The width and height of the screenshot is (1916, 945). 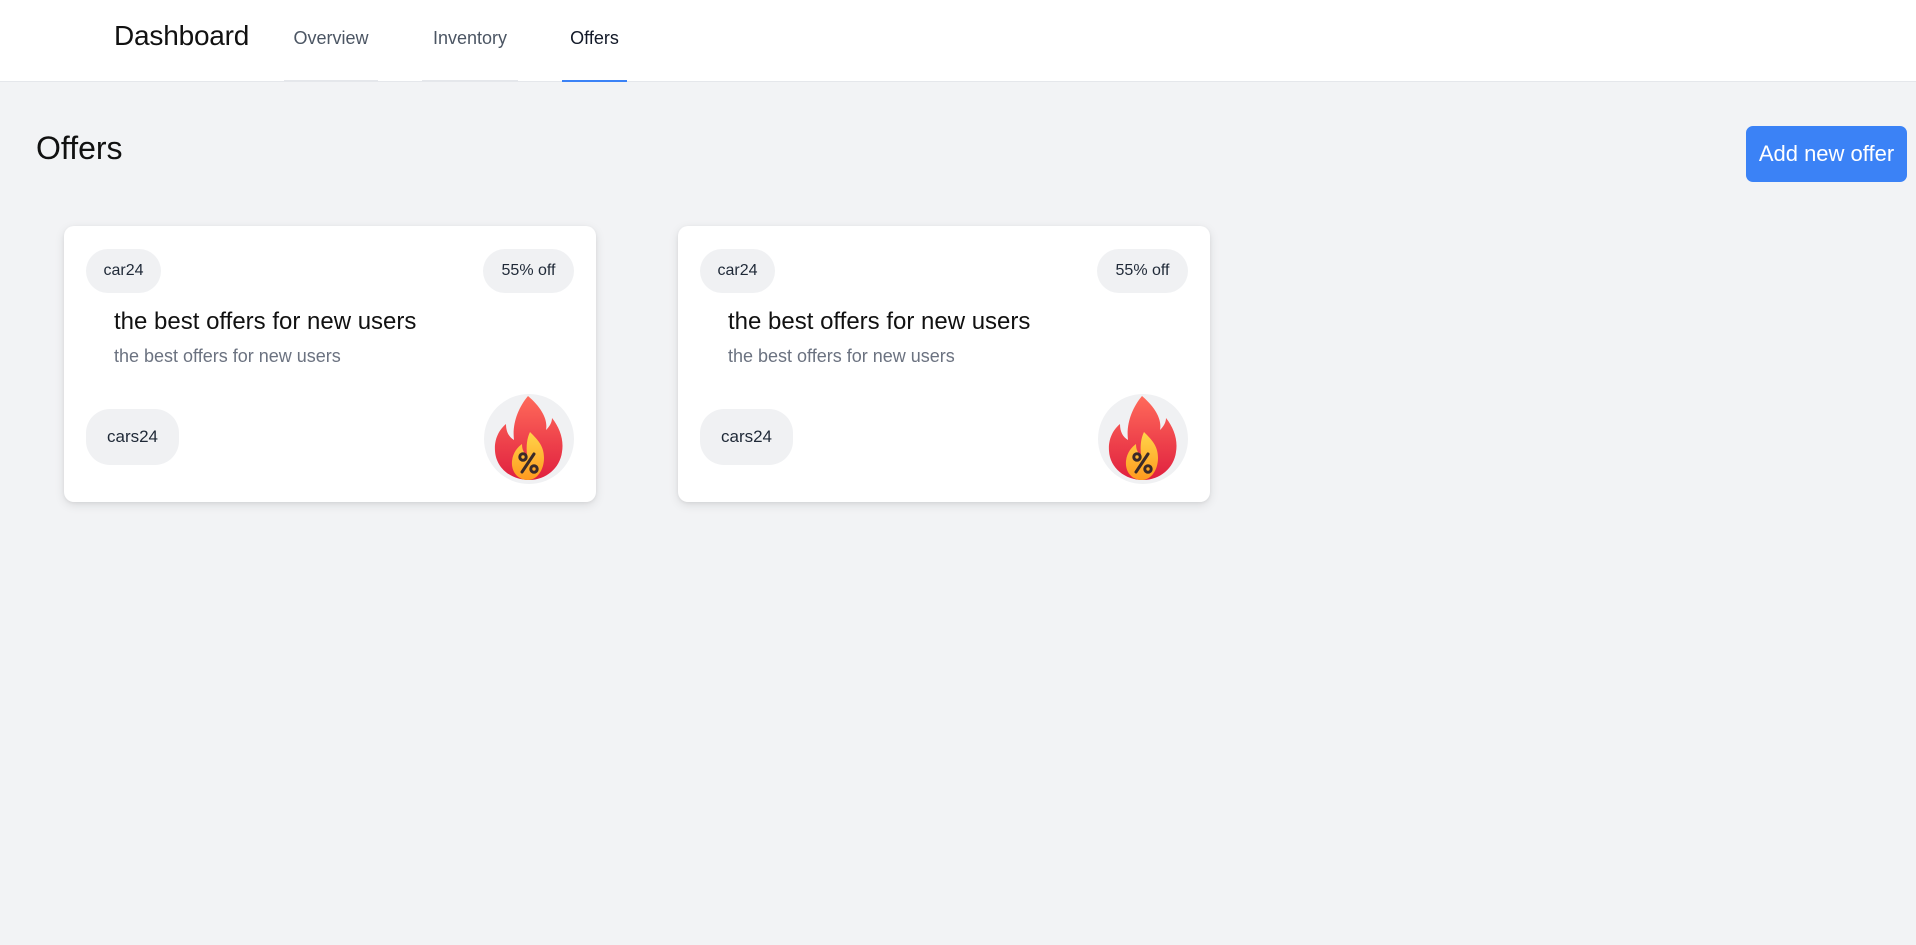 I want to click on tab-offers: Offers, so click(x=594, y=41).